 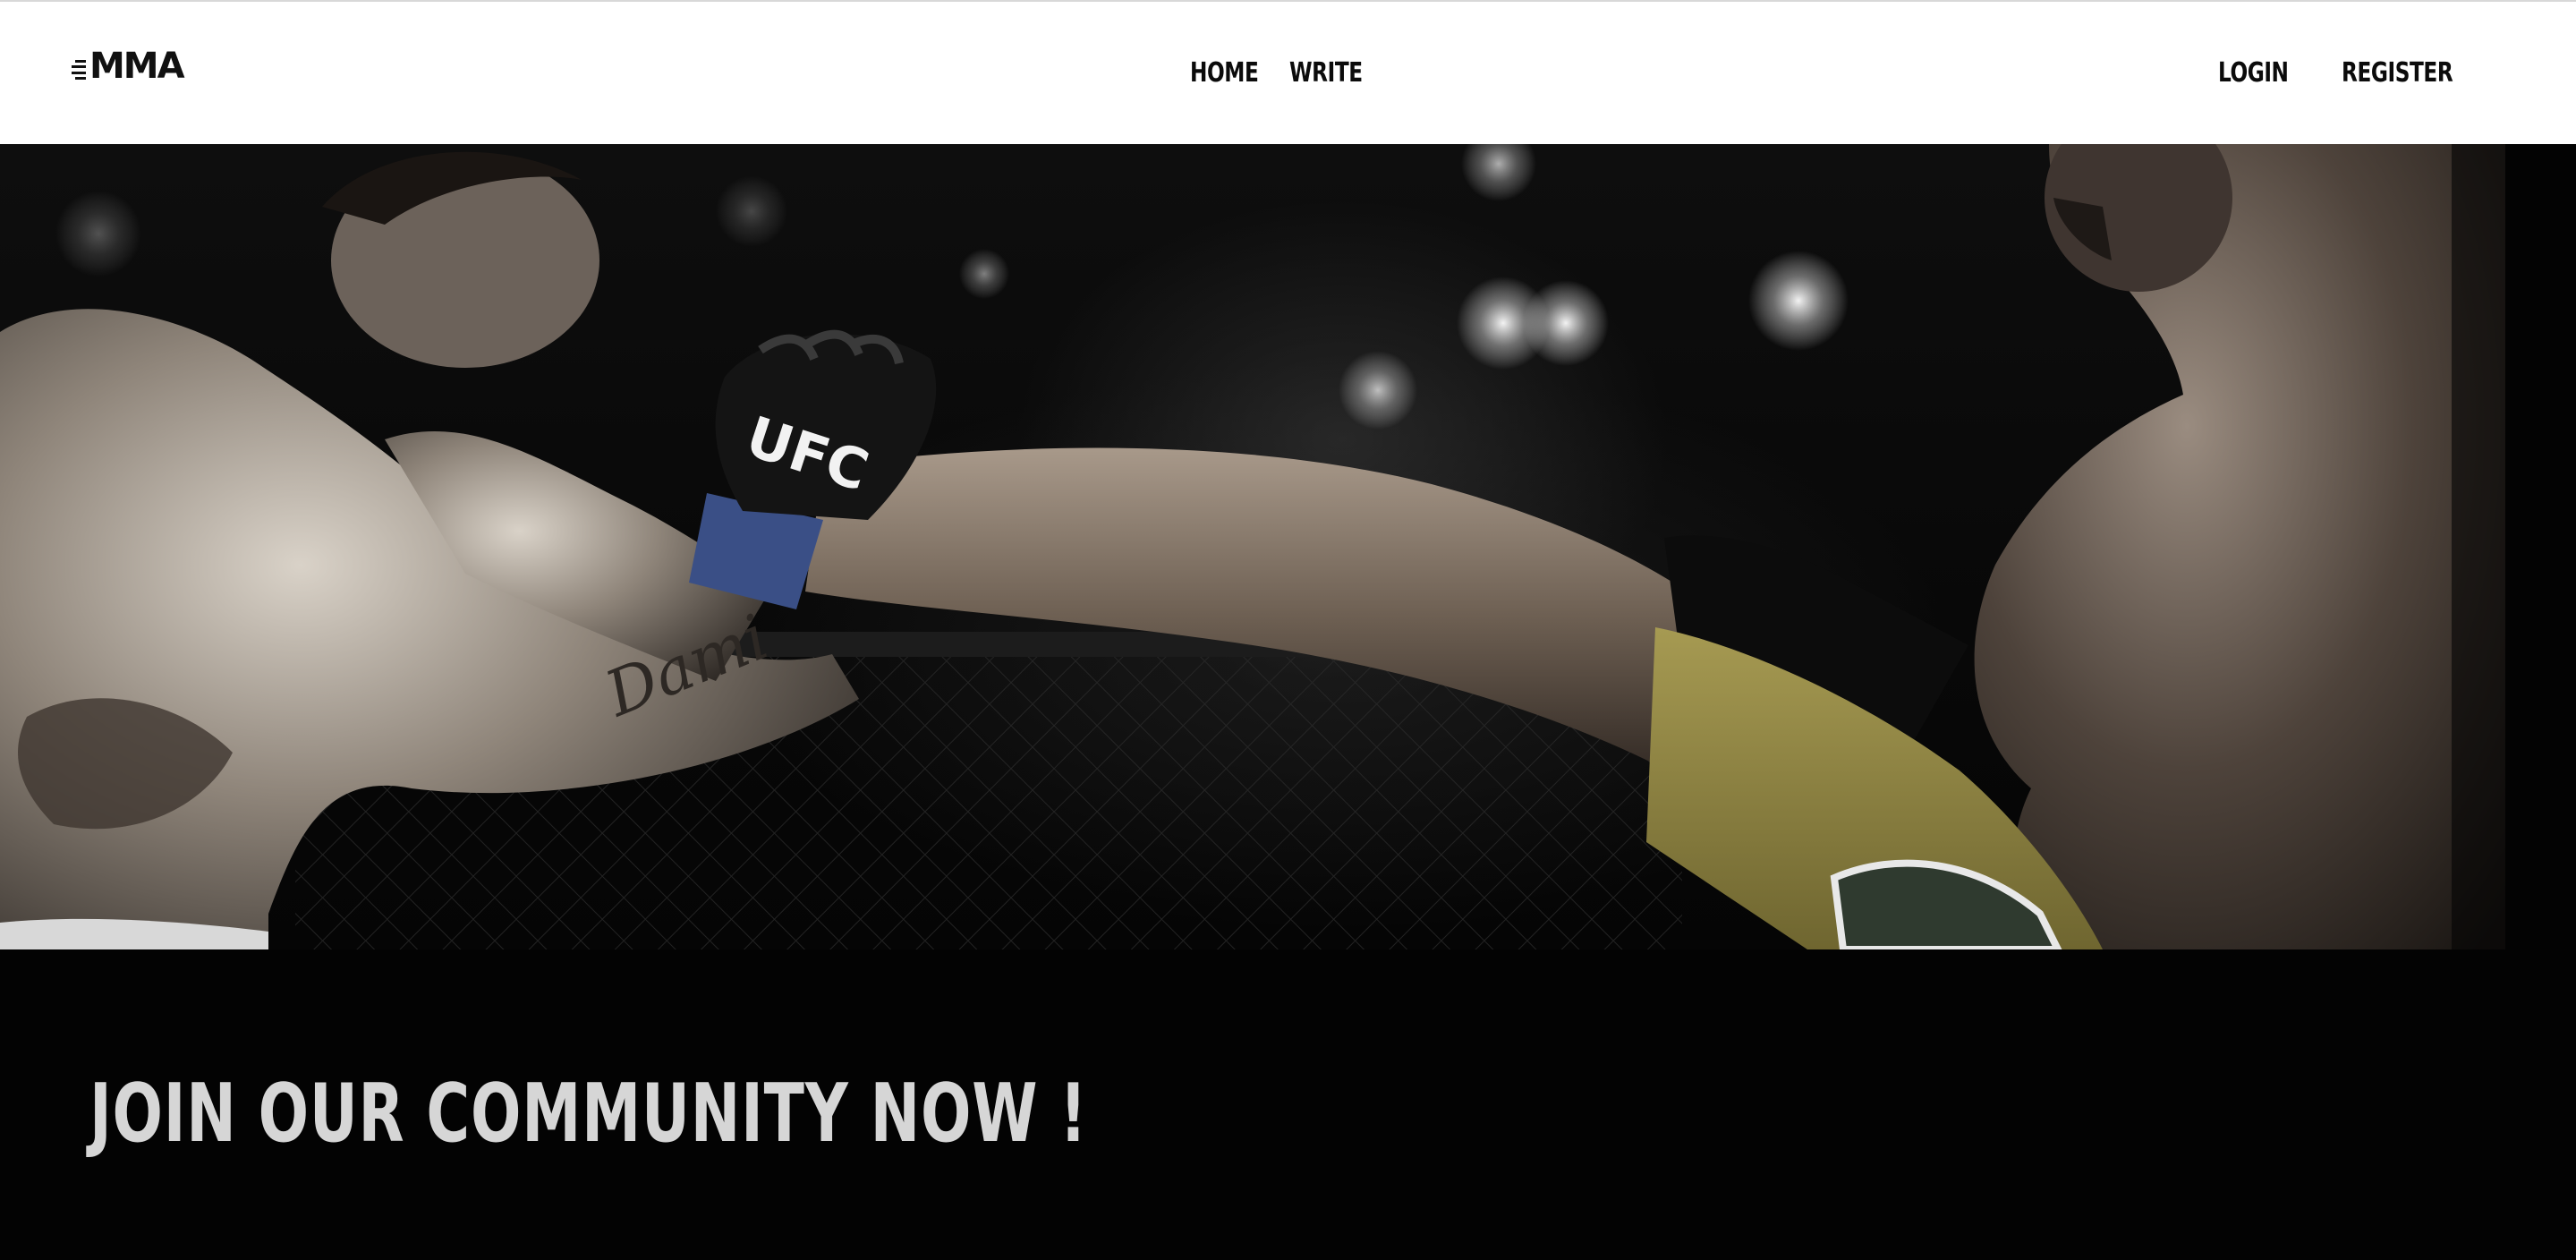 What do you see at coordinates (588, 1114) in the screenshot?
I see `cta-headline: JOIN OUR COMMUNITY NOW !` at bounding box center [588, 1114].